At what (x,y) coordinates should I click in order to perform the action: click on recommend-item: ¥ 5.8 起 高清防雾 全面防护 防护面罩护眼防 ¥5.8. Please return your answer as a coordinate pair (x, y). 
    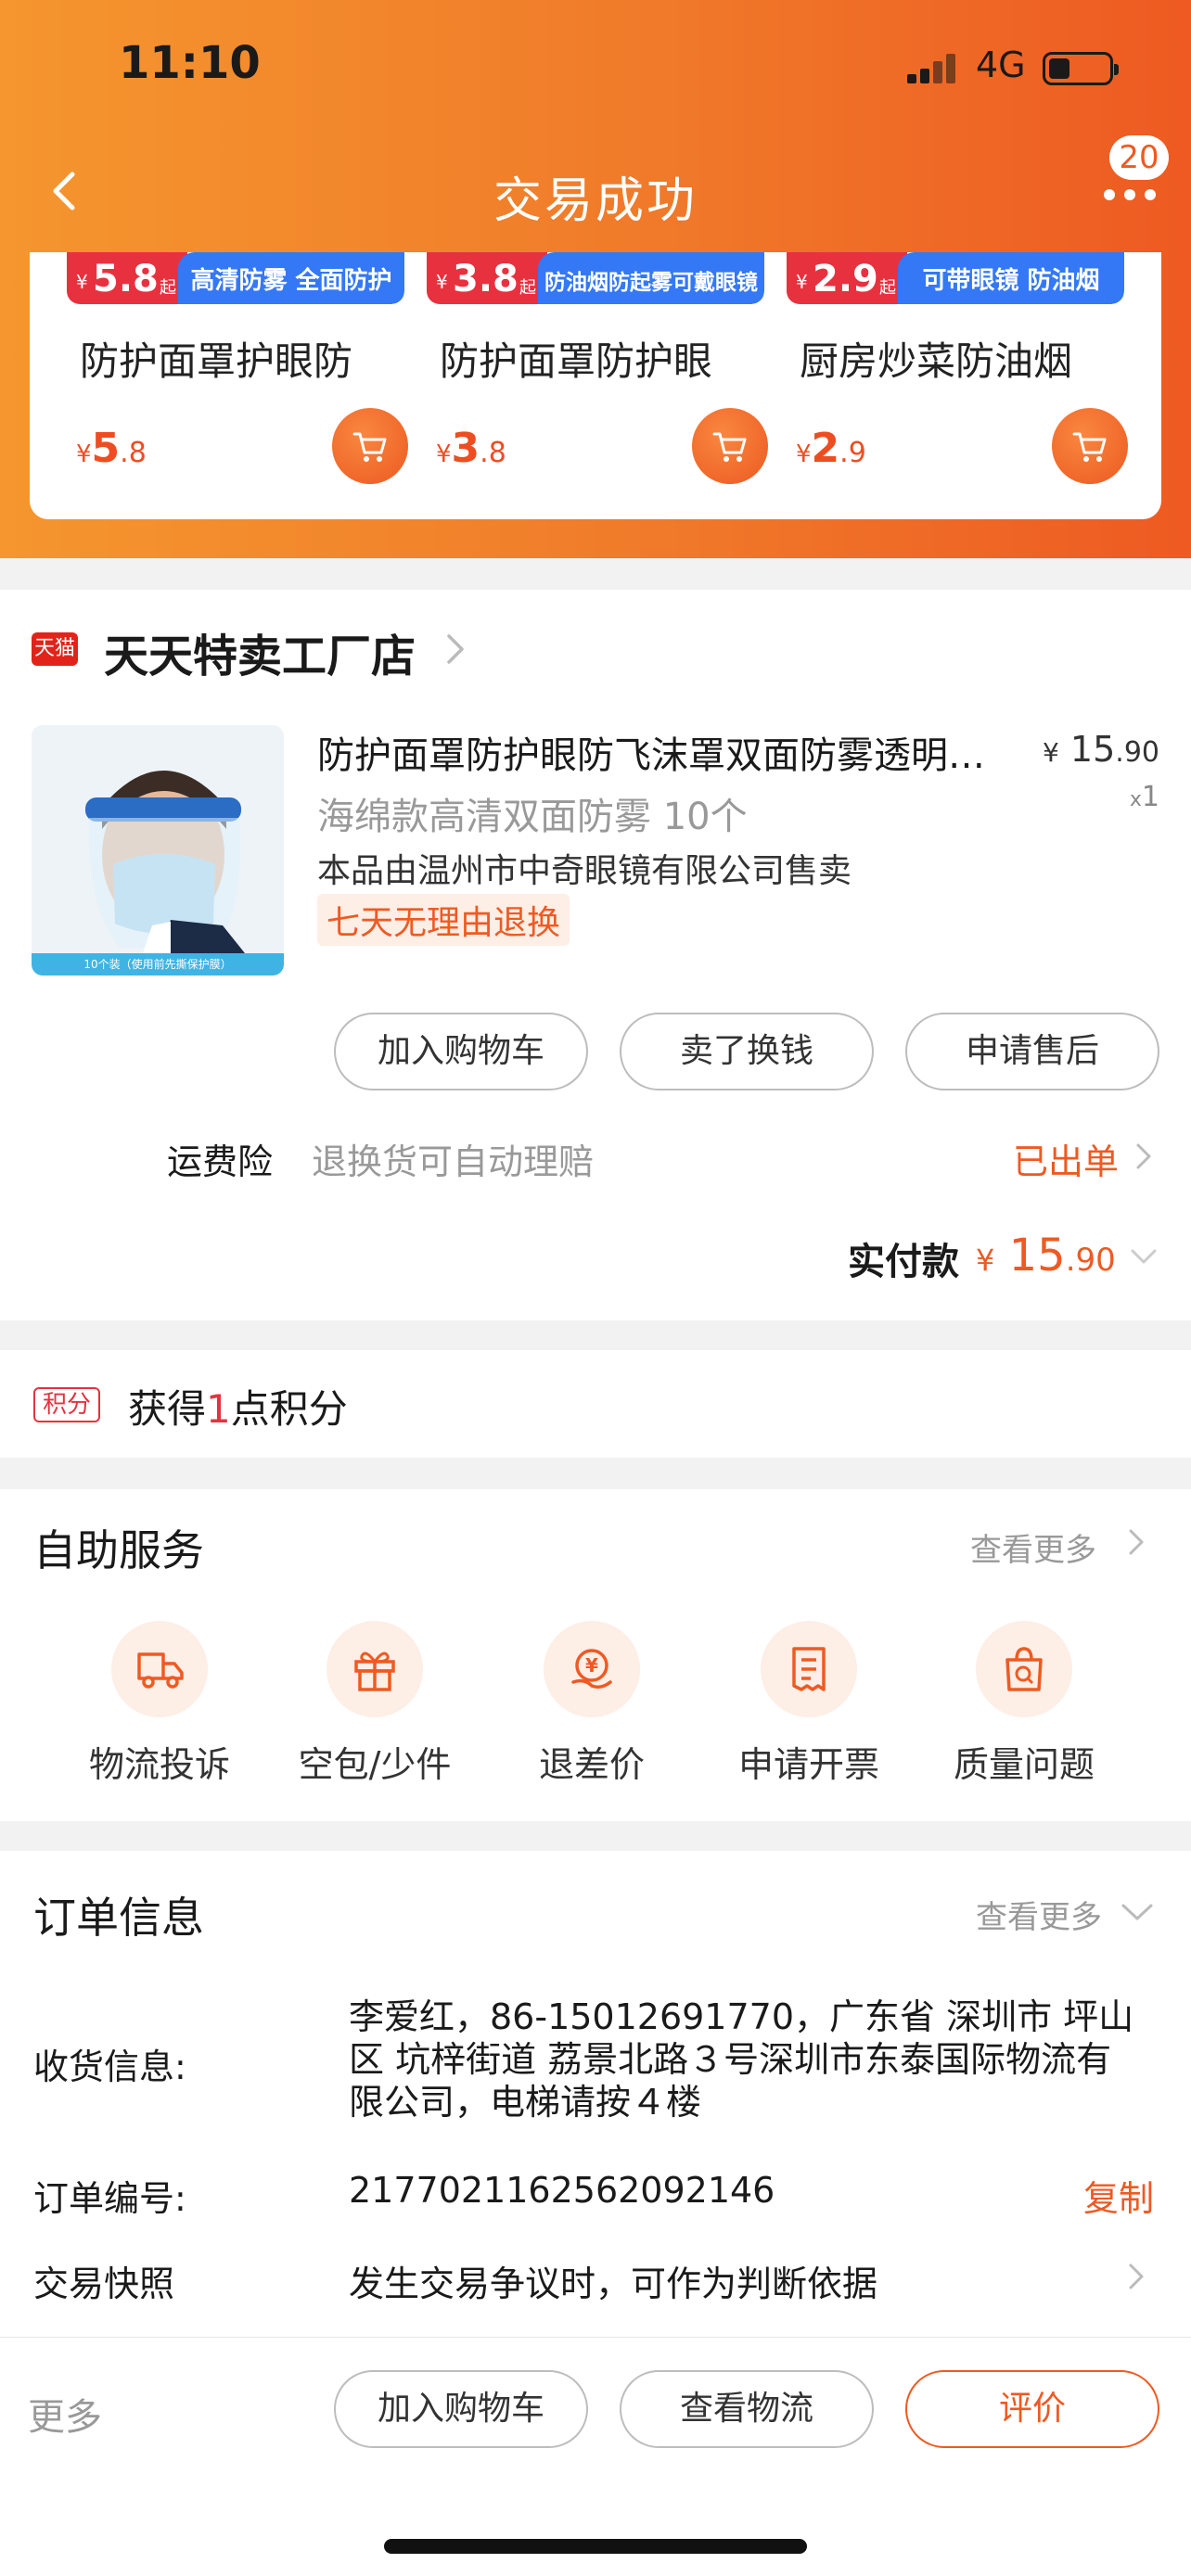
    Looking at the image, I should click on (237, 385).